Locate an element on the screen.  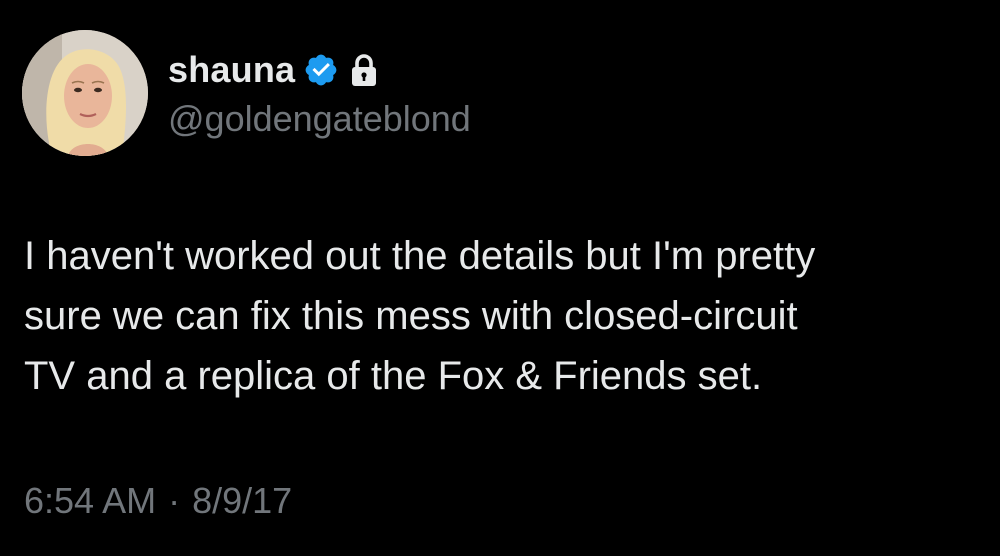
tweet-time: 6:54 AM is located at coordinates (90, 500).